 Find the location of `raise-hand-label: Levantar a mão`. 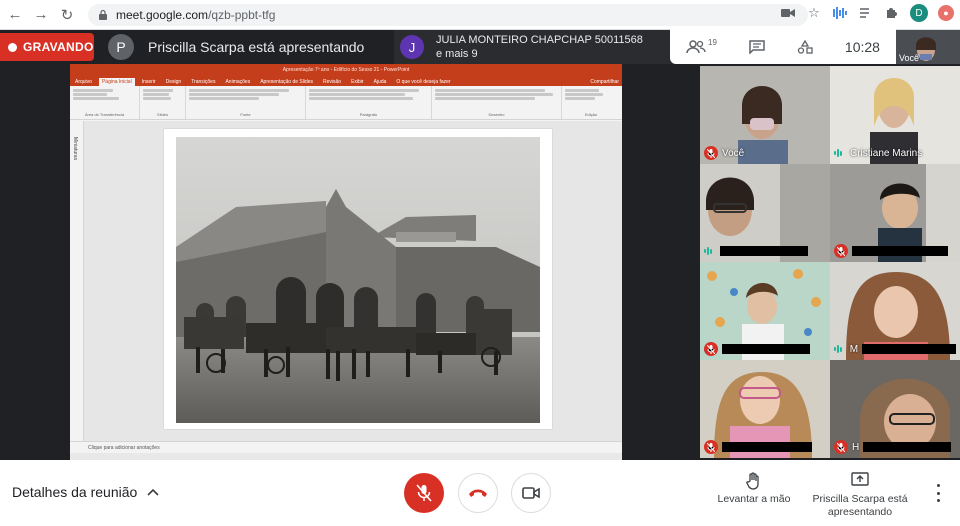

raise-hand-label: Levantar a mão is located at coordinates (754, 499).